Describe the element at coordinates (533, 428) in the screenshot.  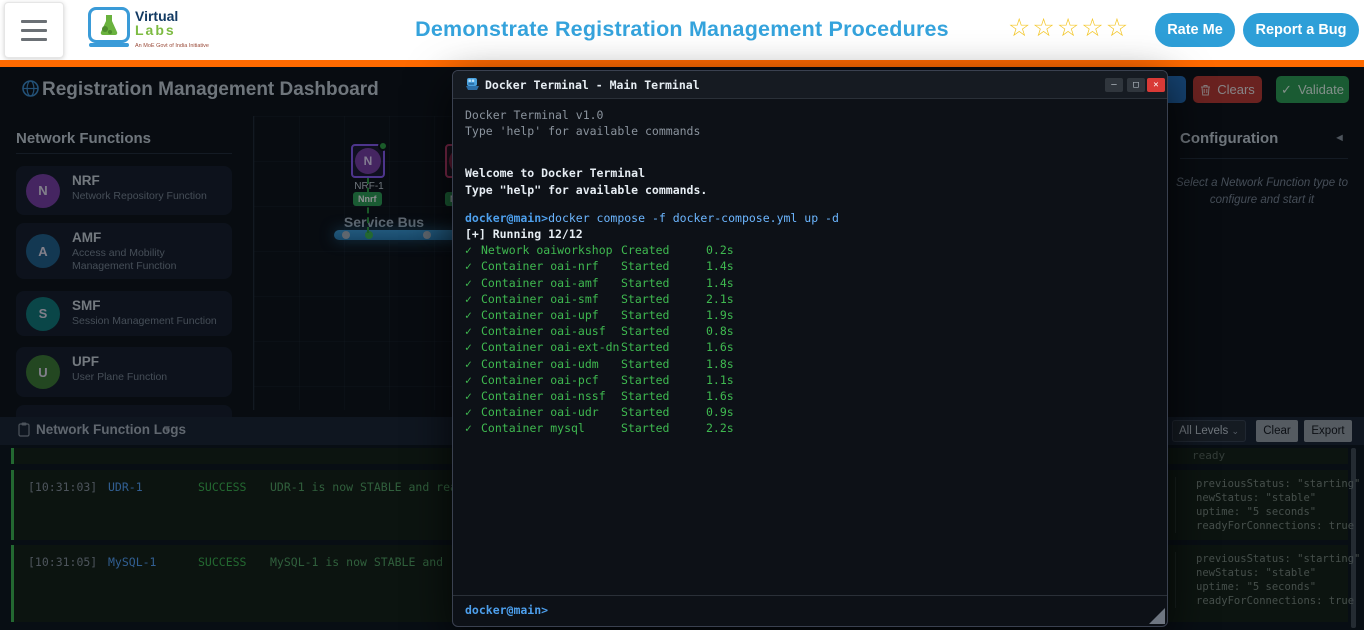
I see `compose-name: Container mysql` at that location.